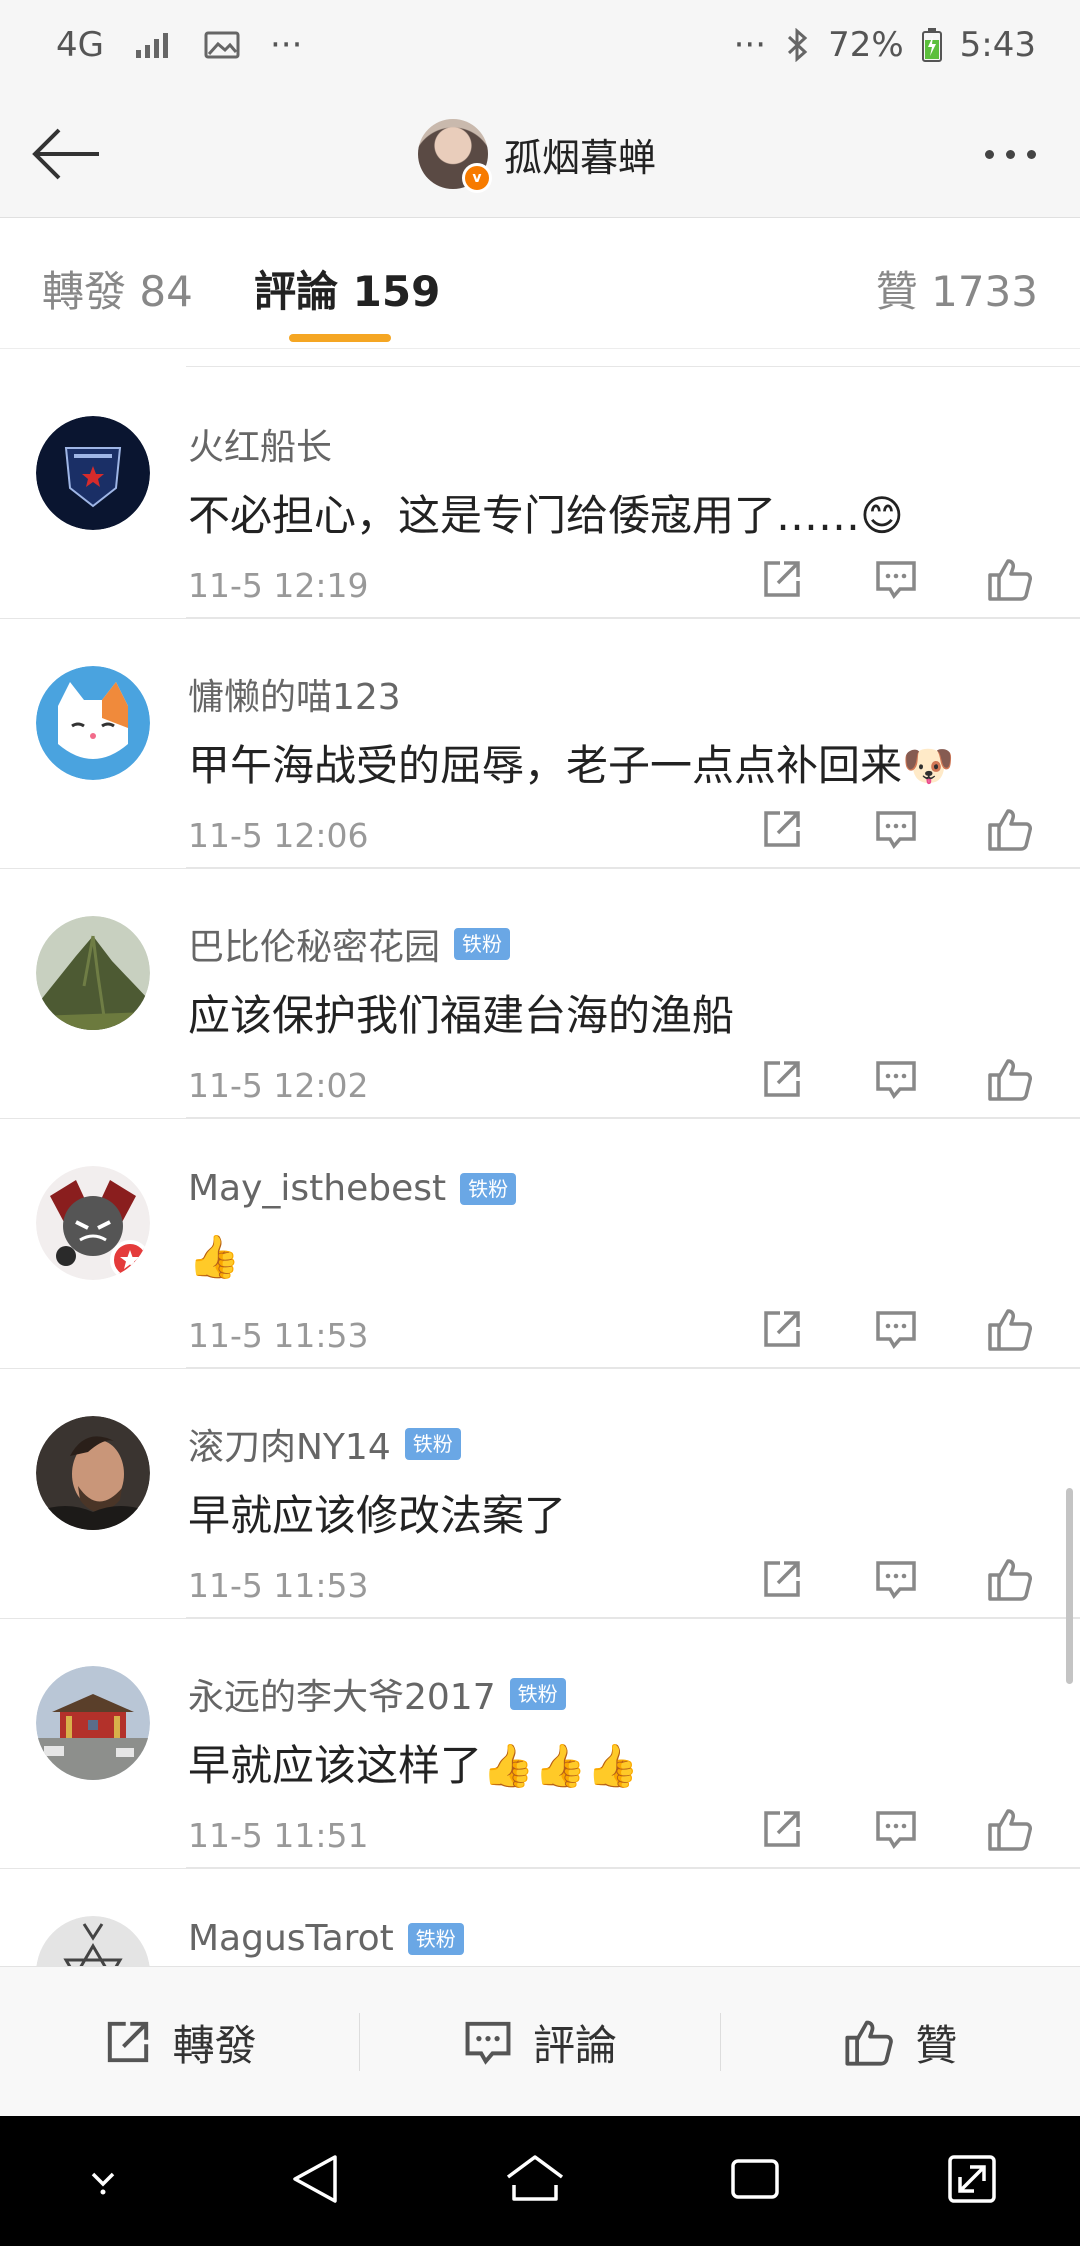 This screenshot has width=1080, height=2246. I want to click on more-button, so click(1010, 154).